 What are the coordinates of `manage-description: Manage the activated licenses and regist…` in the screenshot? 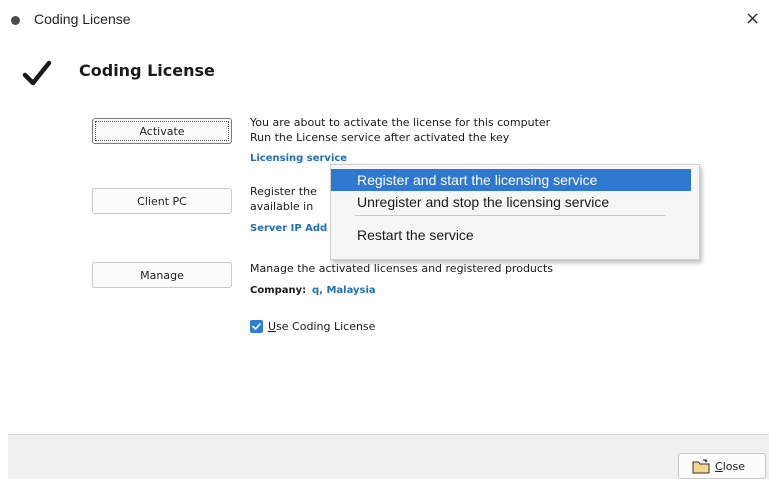 It's located at (401, 268).